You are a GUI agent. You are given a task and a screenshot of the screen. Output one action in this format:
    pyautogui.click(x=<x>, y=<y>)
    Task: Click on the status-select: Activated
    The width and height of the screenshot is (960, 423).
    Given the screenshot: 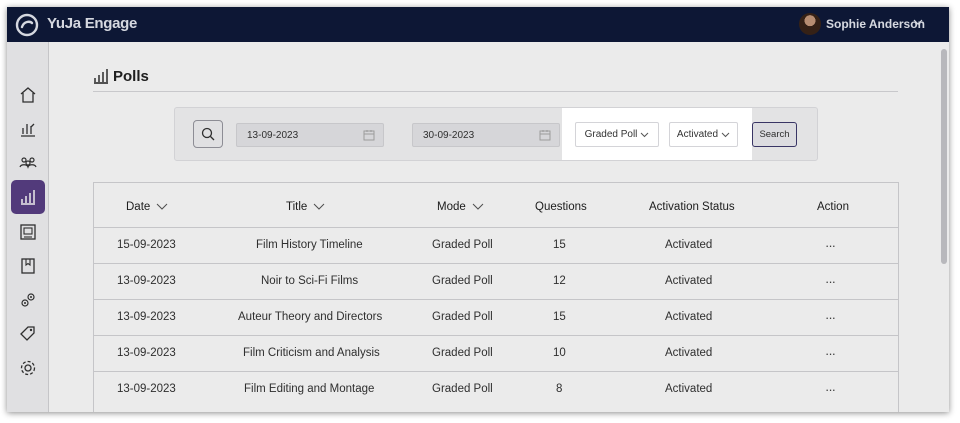 What is the action you would take?
    pyautogui.click(x=703, y=134)
    